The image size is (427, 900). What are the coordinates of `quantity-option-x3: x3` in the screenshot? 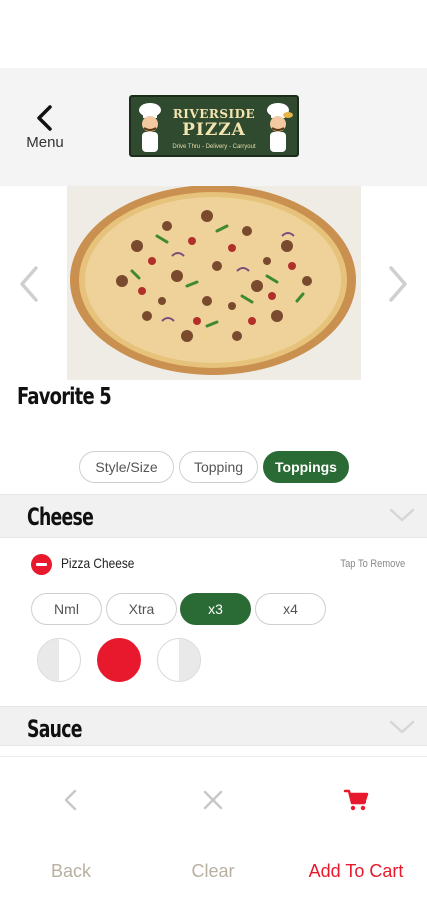 It's located at (215, 609).